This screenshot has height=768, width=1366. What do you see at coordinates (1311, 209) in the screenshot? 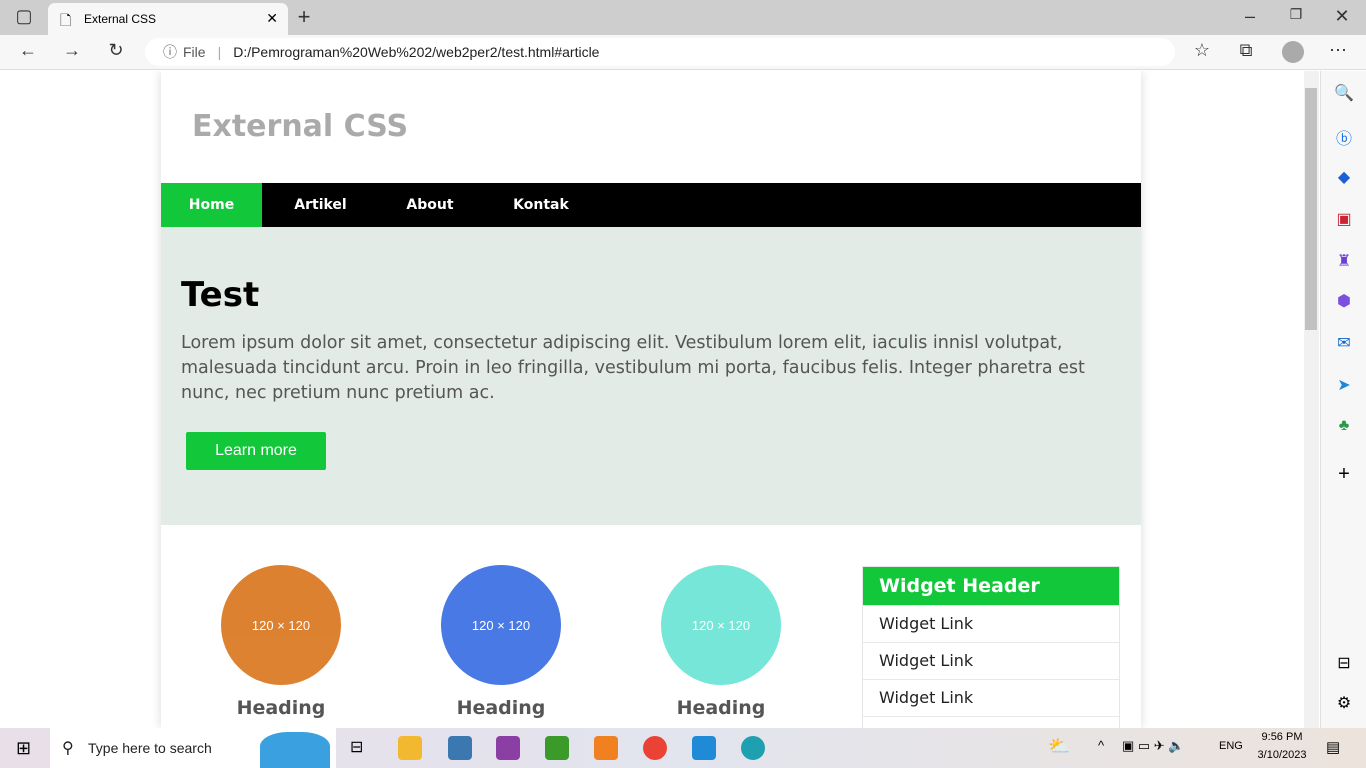
I see `scrollbar-thumb` at bounding box center [1311, 209].